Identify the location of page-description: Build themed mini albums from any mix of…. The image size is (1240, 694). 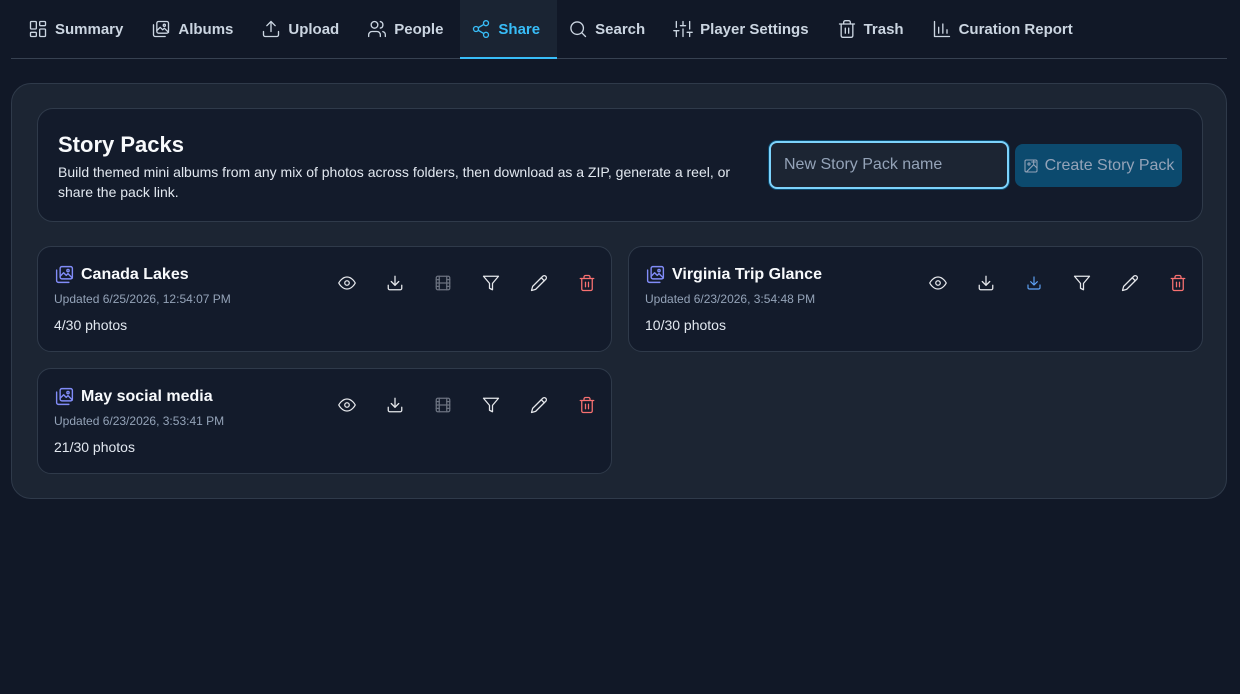
(394, 182).